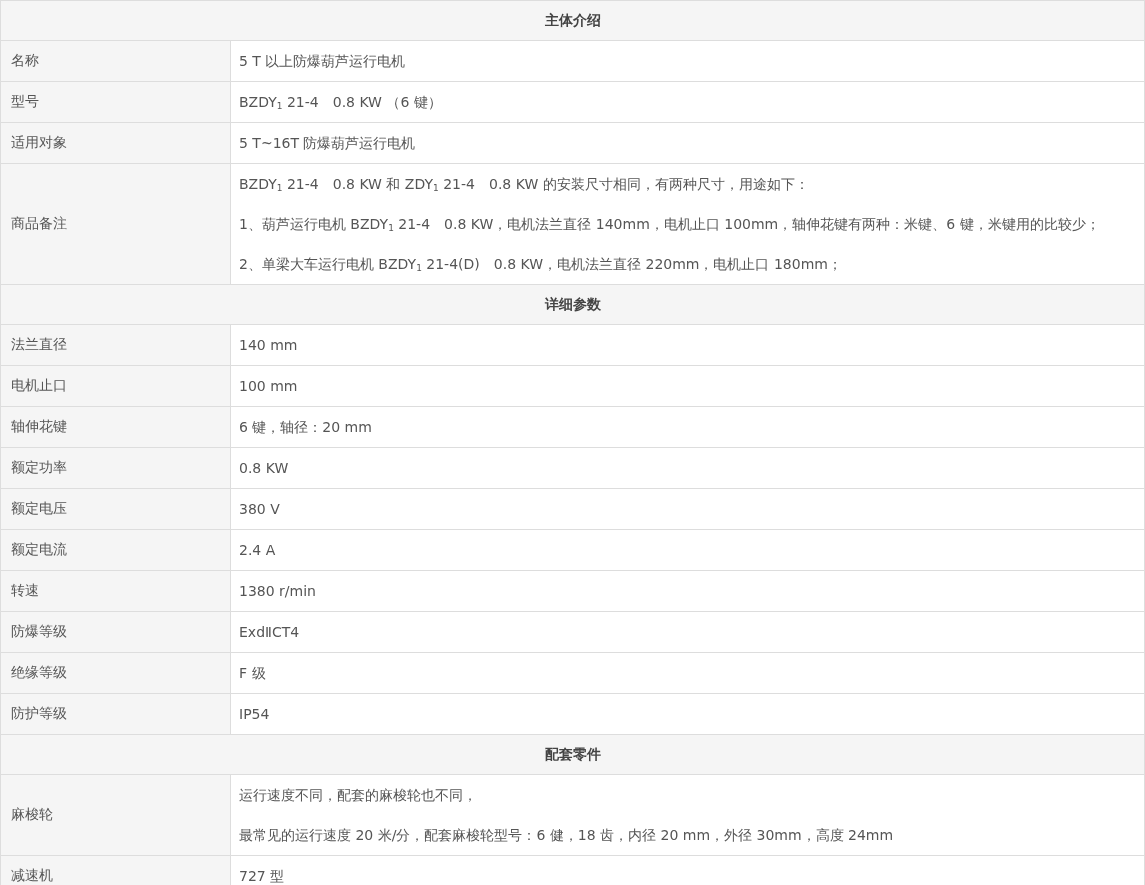 The image size is (1145, 885). I want to click on row-label: 电机止口, so click(115, 386).